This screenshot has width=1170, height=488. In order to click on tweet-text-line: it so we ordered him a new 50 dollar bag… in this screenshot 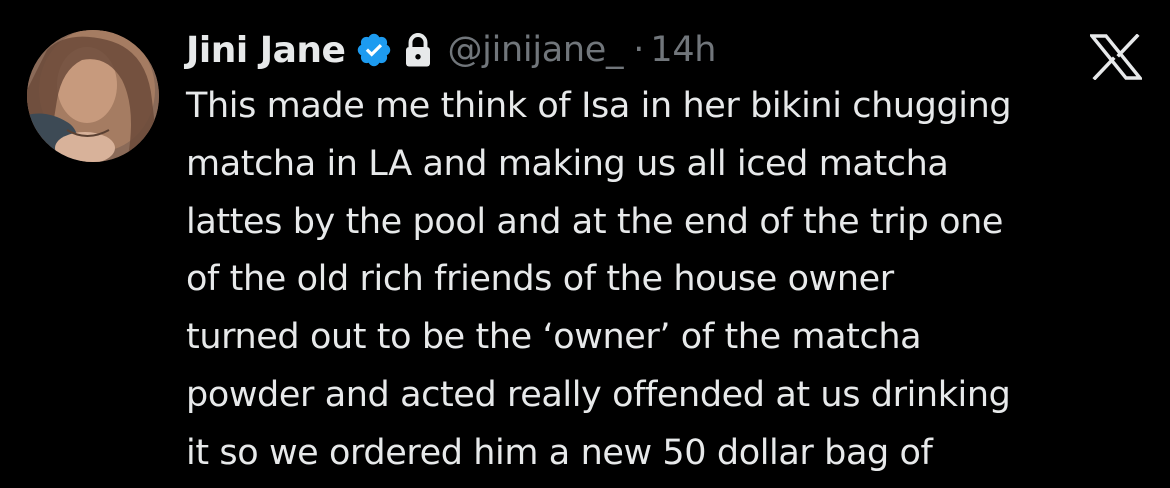, I will do `click(559, 452)`.